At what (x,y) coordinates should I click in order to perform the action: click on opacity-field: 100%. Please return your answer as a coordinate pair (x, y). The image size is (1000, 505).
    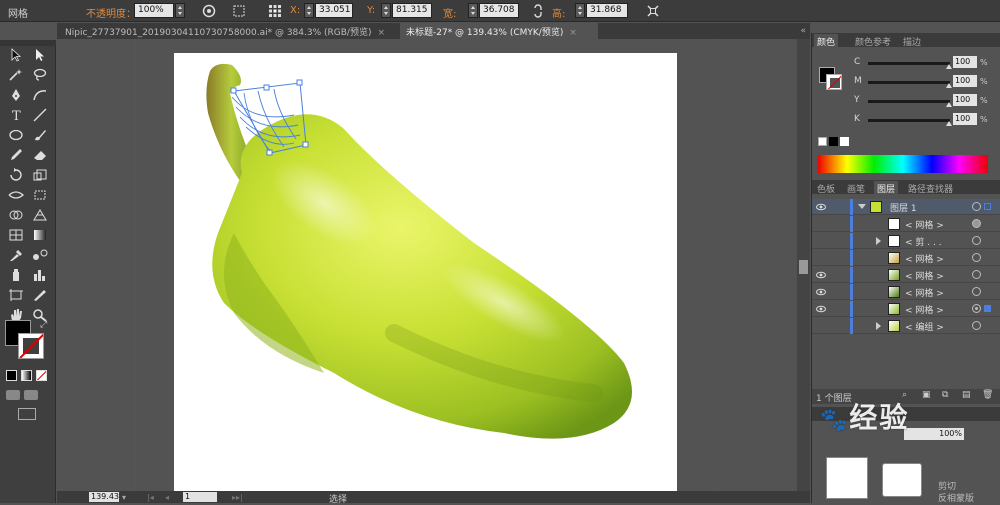
    Looking at the image, I should click on (154, 10).